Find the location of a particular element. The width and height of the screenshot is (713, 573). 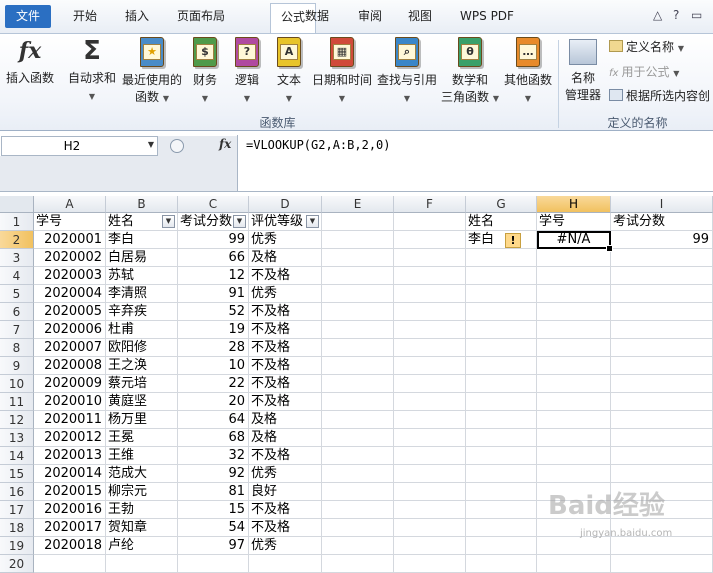

table-row-6-name: 辛弃疾 is located at coordinates (142, 312).